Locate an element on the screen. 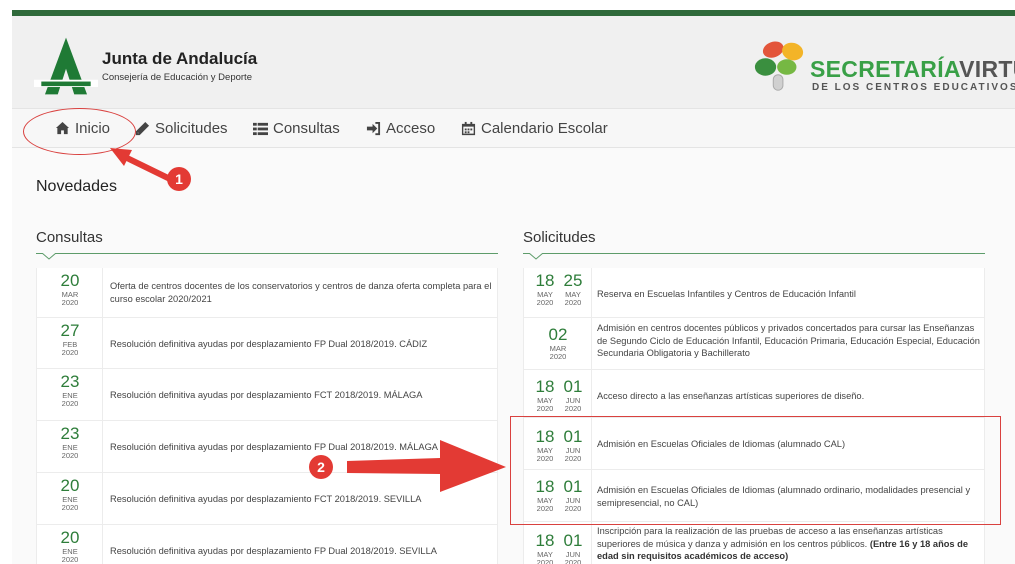 The image size is (1015, 564). solicitudes-title: Solicitudes is located at coordinates (559, 237).